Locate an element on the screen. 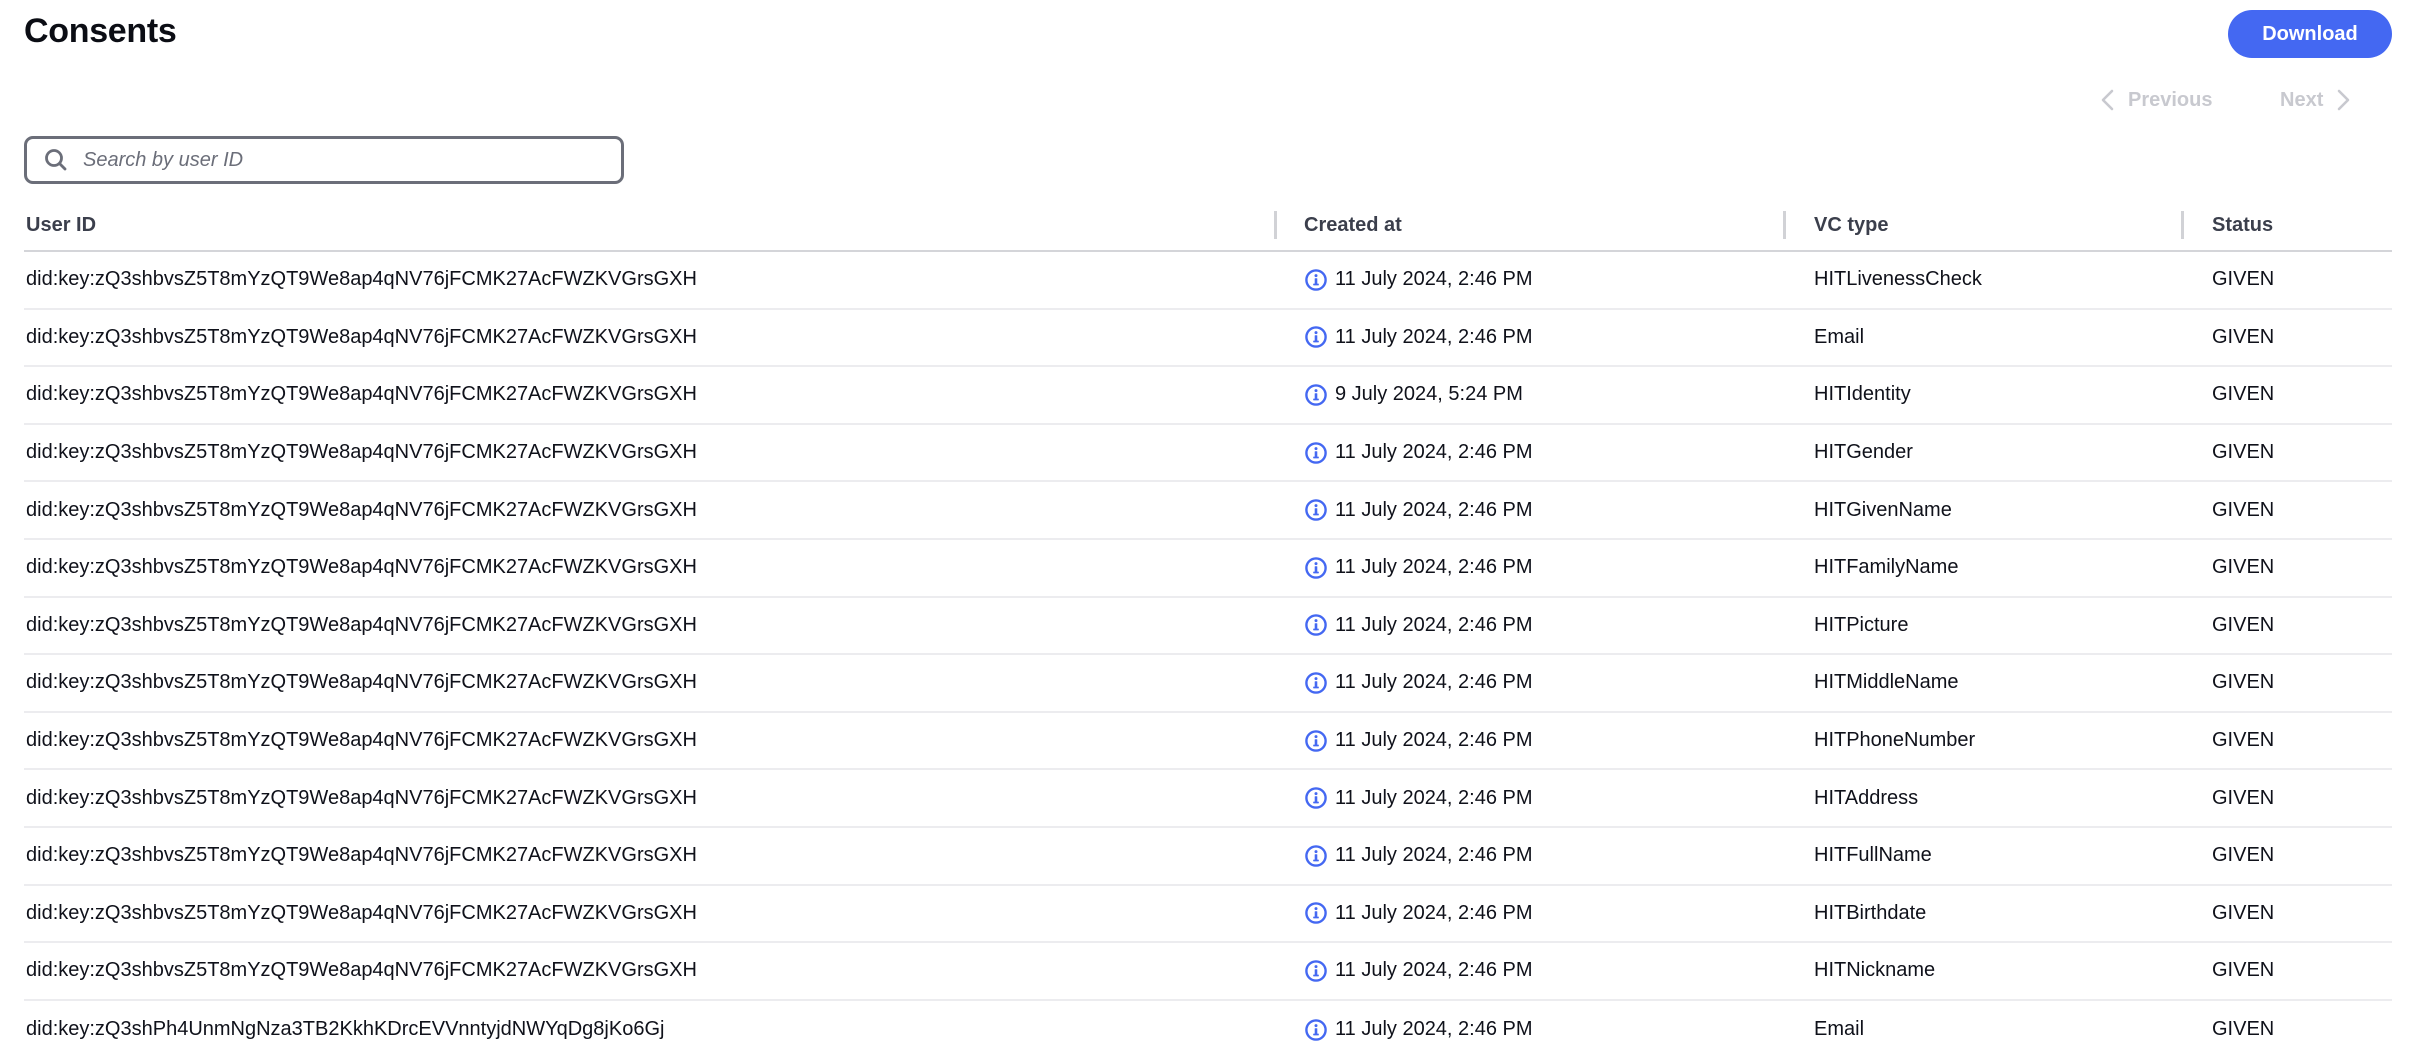  vc-type-cell: HITBirthdate is located at coordinates (1870, 912).